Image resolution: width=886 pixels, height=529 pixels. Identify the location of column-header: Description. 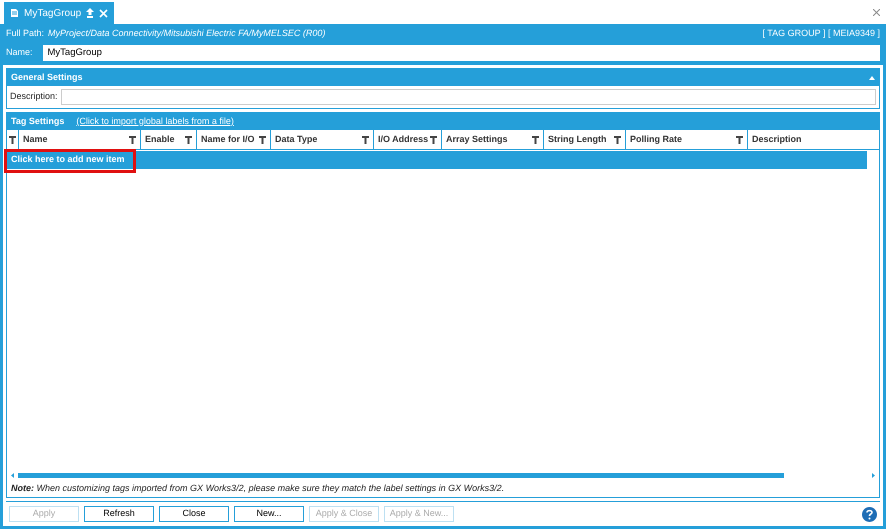
(807, 139).